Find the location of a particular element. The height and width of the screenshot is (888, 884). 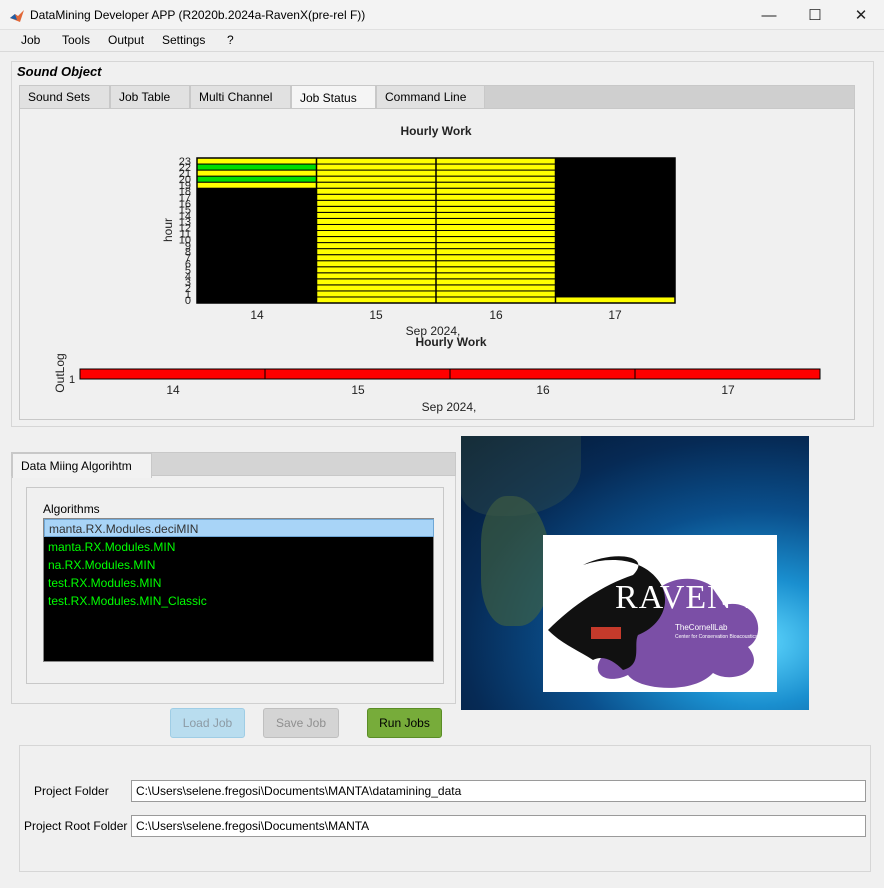

menu-tools: Tools is located at coordinates (76, 40).